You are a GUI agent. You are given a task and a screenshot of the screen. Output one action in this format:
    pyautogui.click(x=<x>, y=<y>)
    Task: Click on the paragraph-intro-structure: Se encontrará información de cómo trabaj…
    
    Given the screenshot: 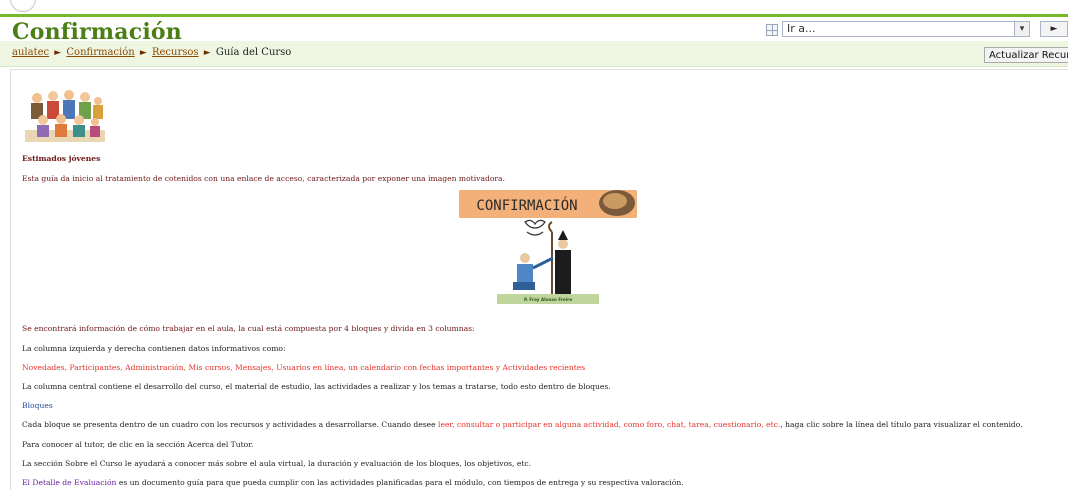 What is the action you would take?
    pyautogui.click(x=248, y=328)
    